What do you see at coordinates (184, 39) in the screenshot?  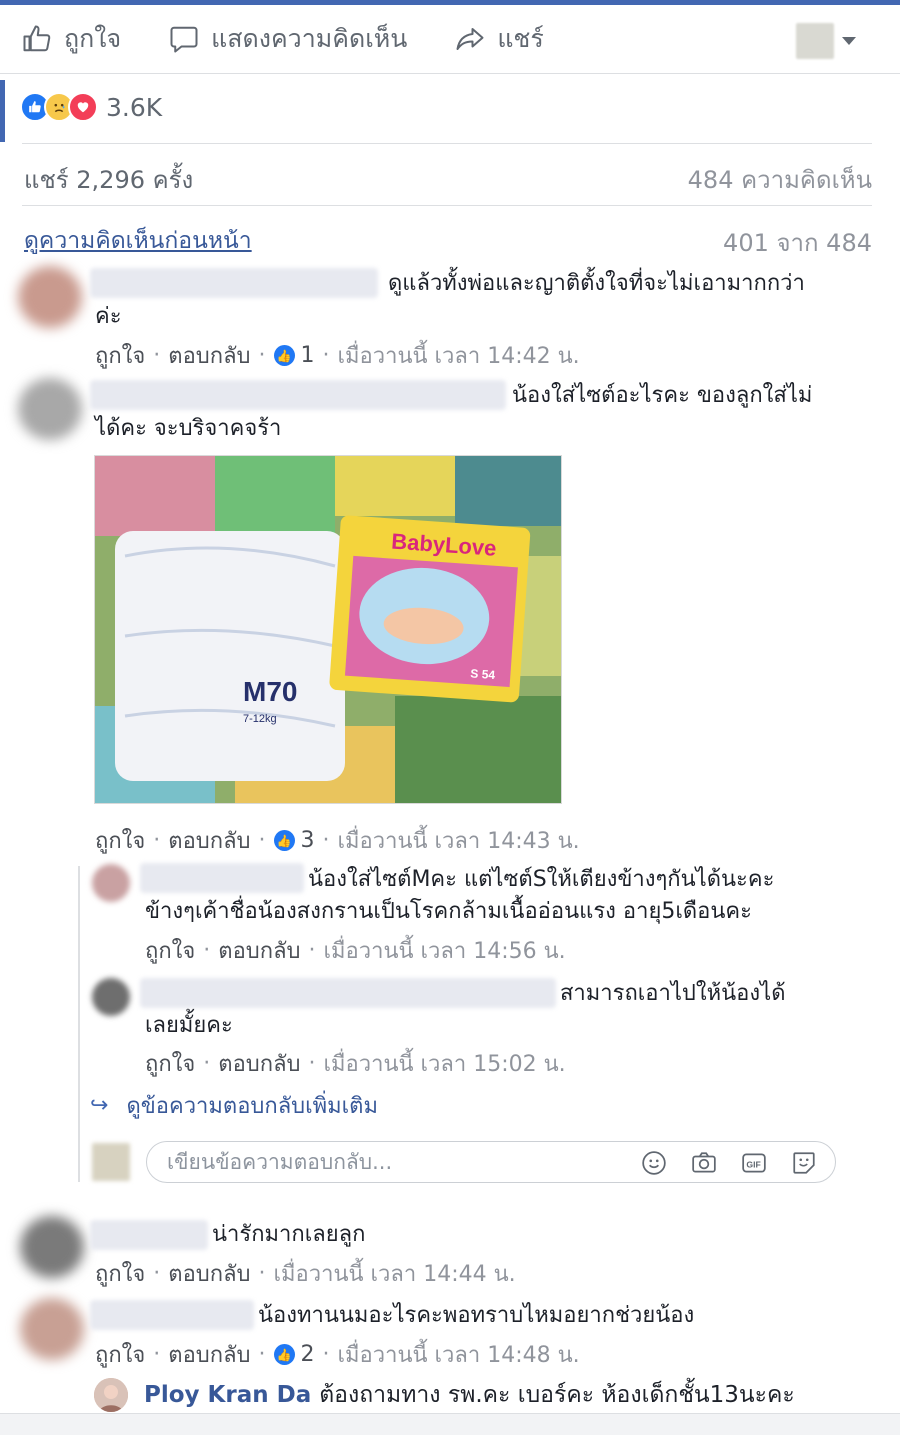 I see `comment-bubble-icon` at bounding box center [184, 39].